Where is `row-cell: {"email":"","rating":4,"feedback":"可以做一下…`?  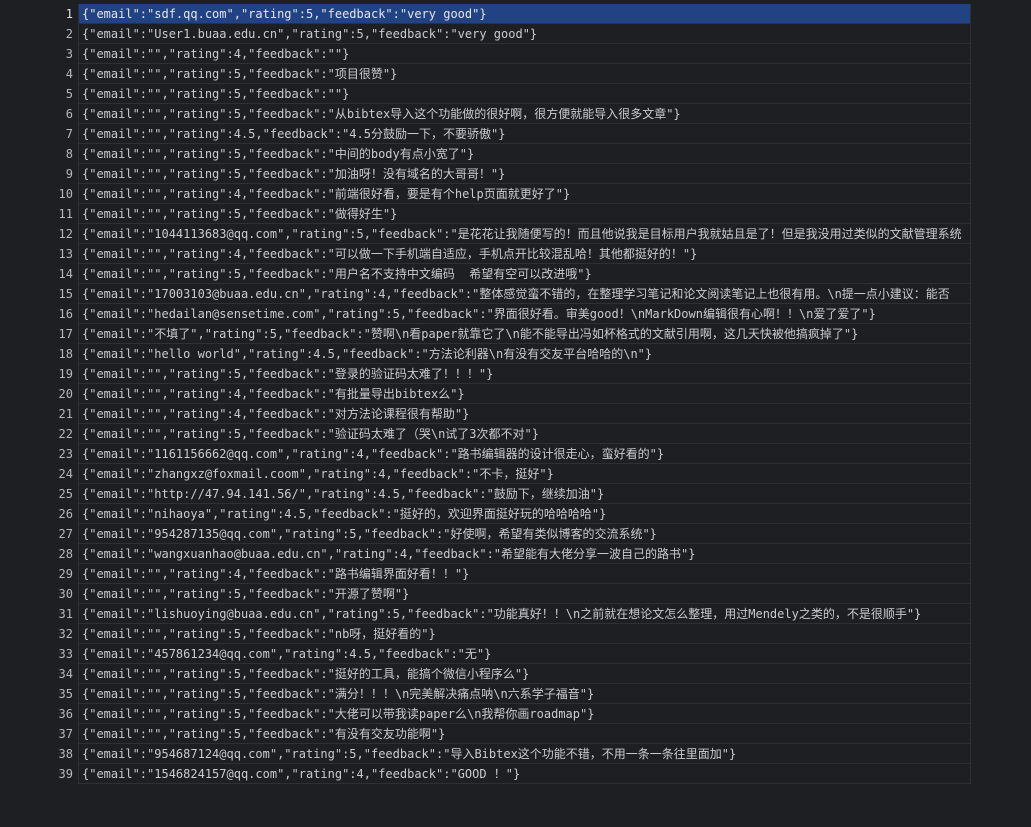
row-cell: {"email":"","rating":4,"feedback":"可以做一下… is located at coordinates (524, 254).